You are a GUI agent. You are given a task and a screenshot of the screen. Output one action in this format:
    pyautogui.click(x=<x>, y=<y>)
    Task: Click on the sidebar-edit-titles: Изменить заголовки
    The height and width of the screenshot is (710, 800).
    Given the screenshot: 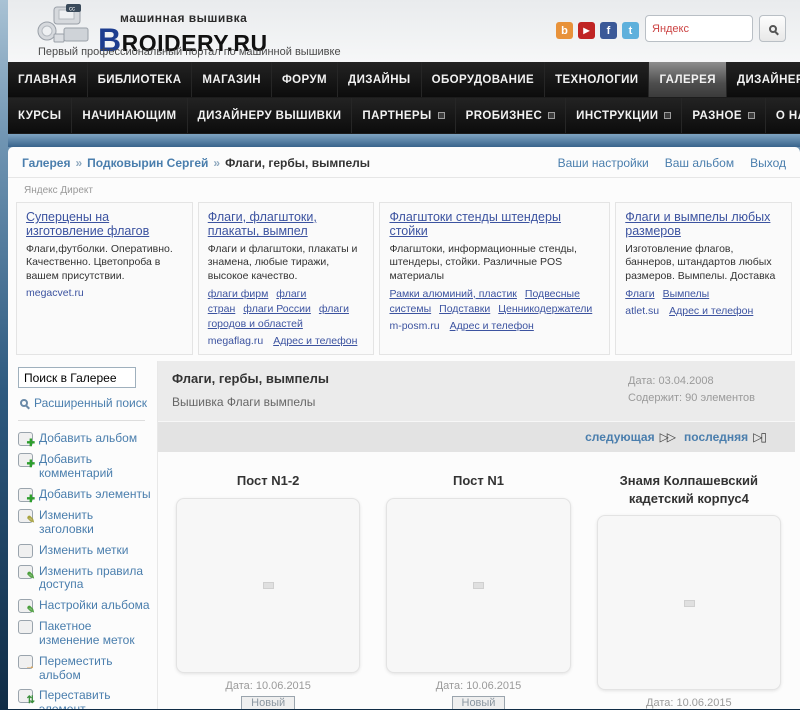 What is the action you would take?
    pyautogui.click(x=84, y=522)
    